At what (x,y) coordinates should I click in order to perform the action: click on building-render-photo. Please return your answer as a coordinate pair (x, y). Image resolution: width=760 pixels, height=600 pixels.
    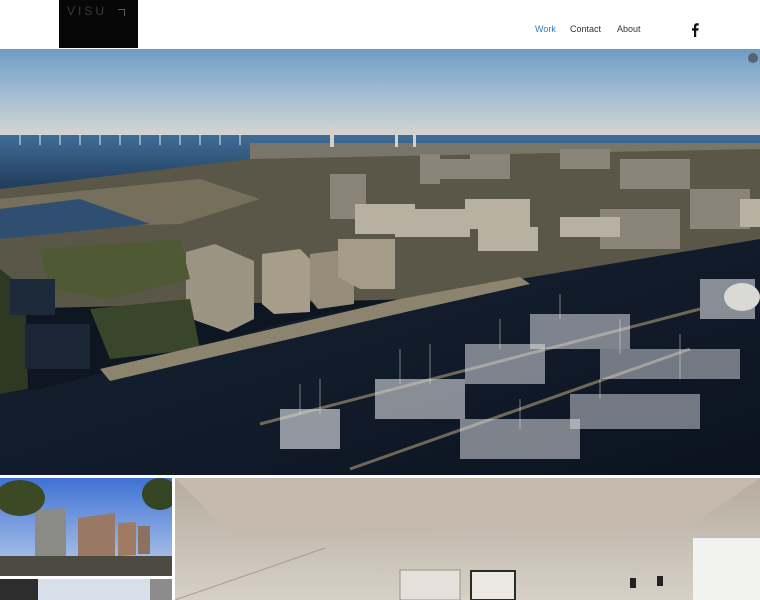
    Looking at the image, I should click on (86, 527).